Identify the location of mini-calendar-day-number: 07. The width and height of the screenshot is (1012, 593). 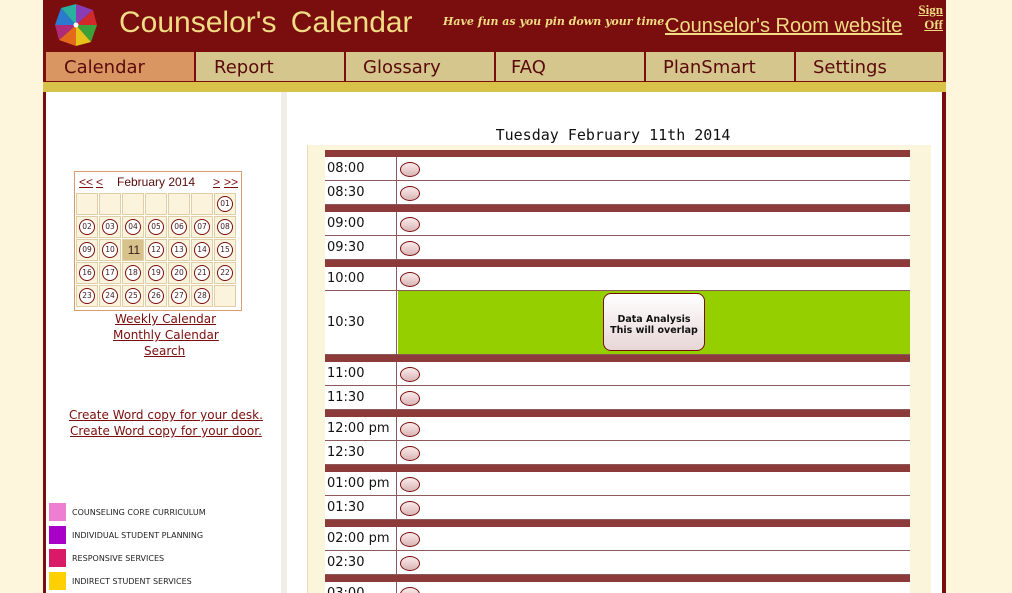
(202, 227).